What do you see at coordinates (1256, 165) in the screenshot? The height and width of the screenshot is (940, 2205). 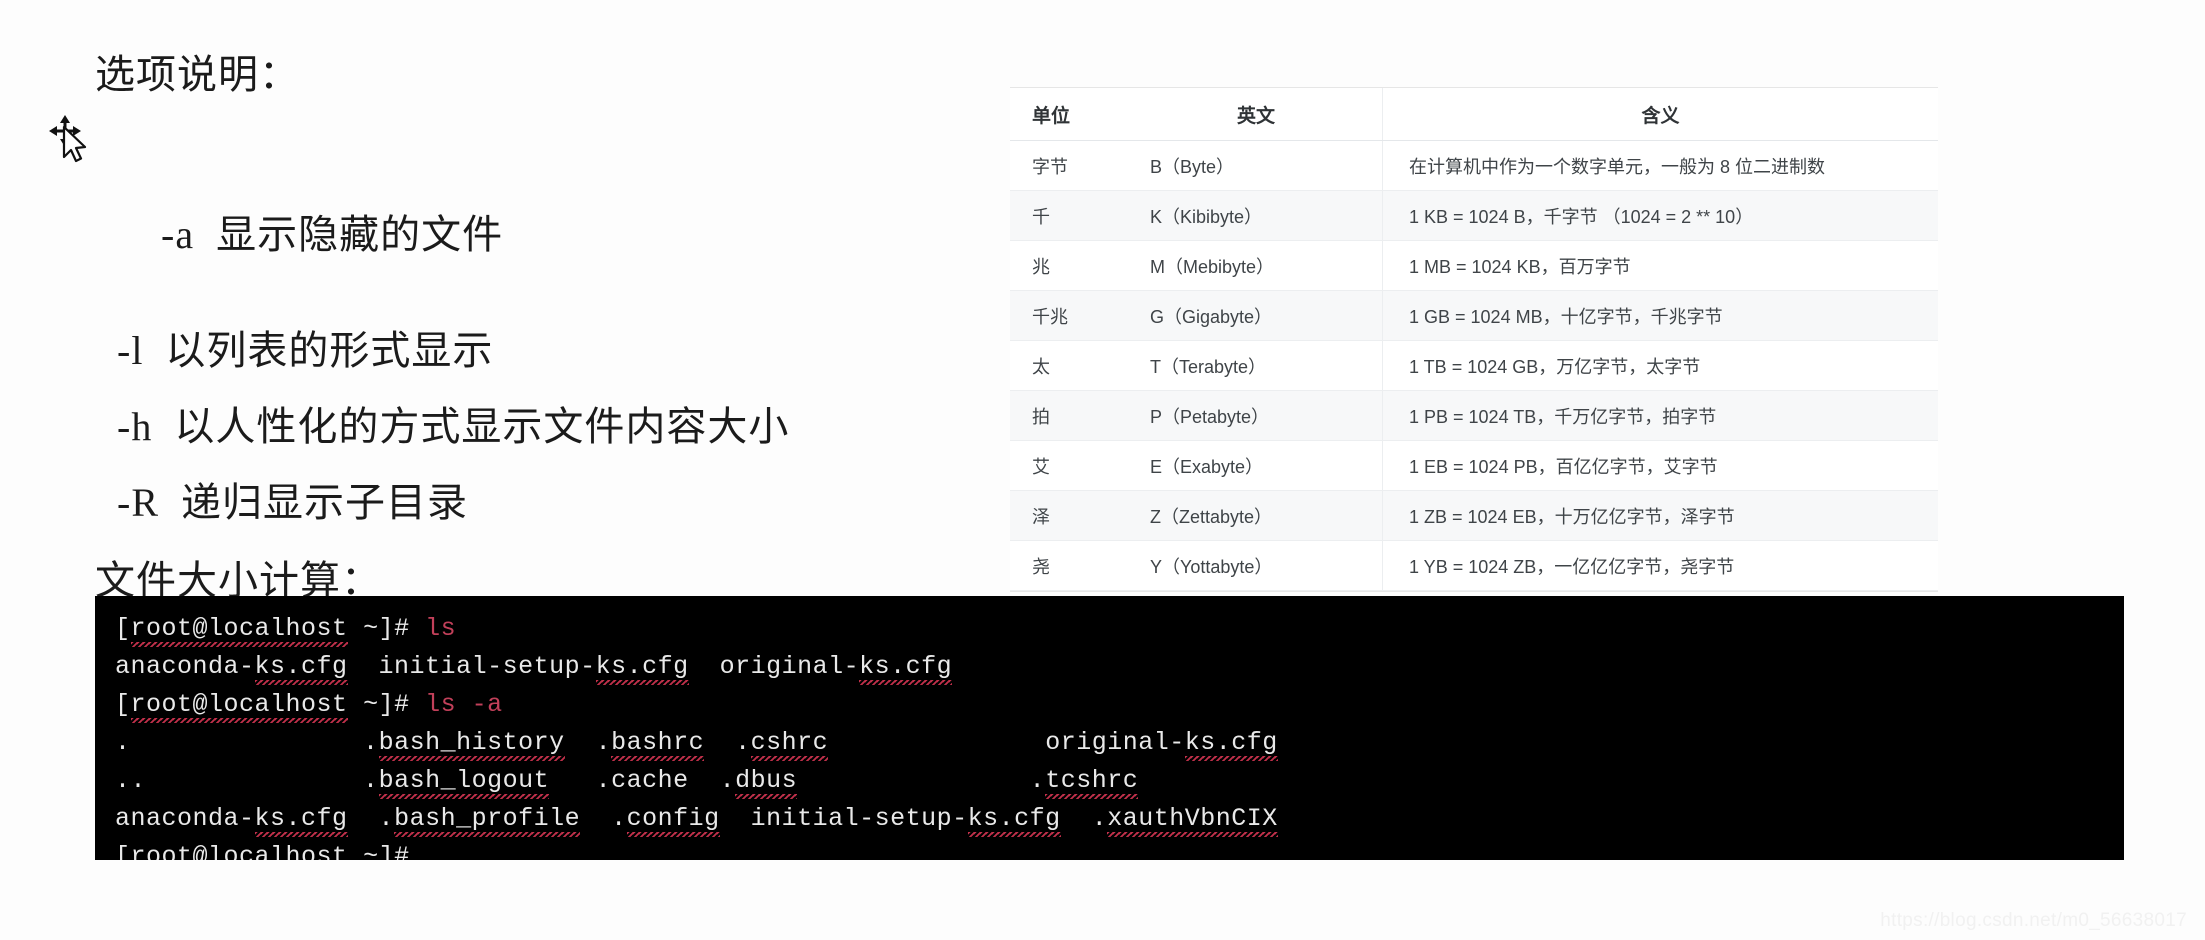 I see `cell-english: B（Byte）` at bounding box center [1256, 165].